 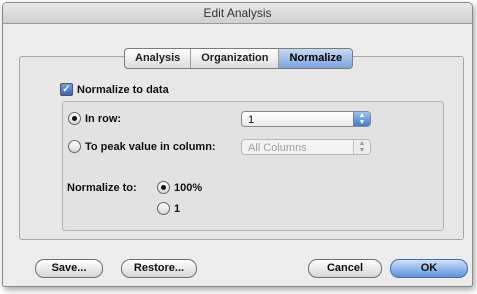 What do you see at coordinates (102, 188) in the screenshot?
I see `normalize-to-label: Normalize to:` at bounding box center [102, 188].